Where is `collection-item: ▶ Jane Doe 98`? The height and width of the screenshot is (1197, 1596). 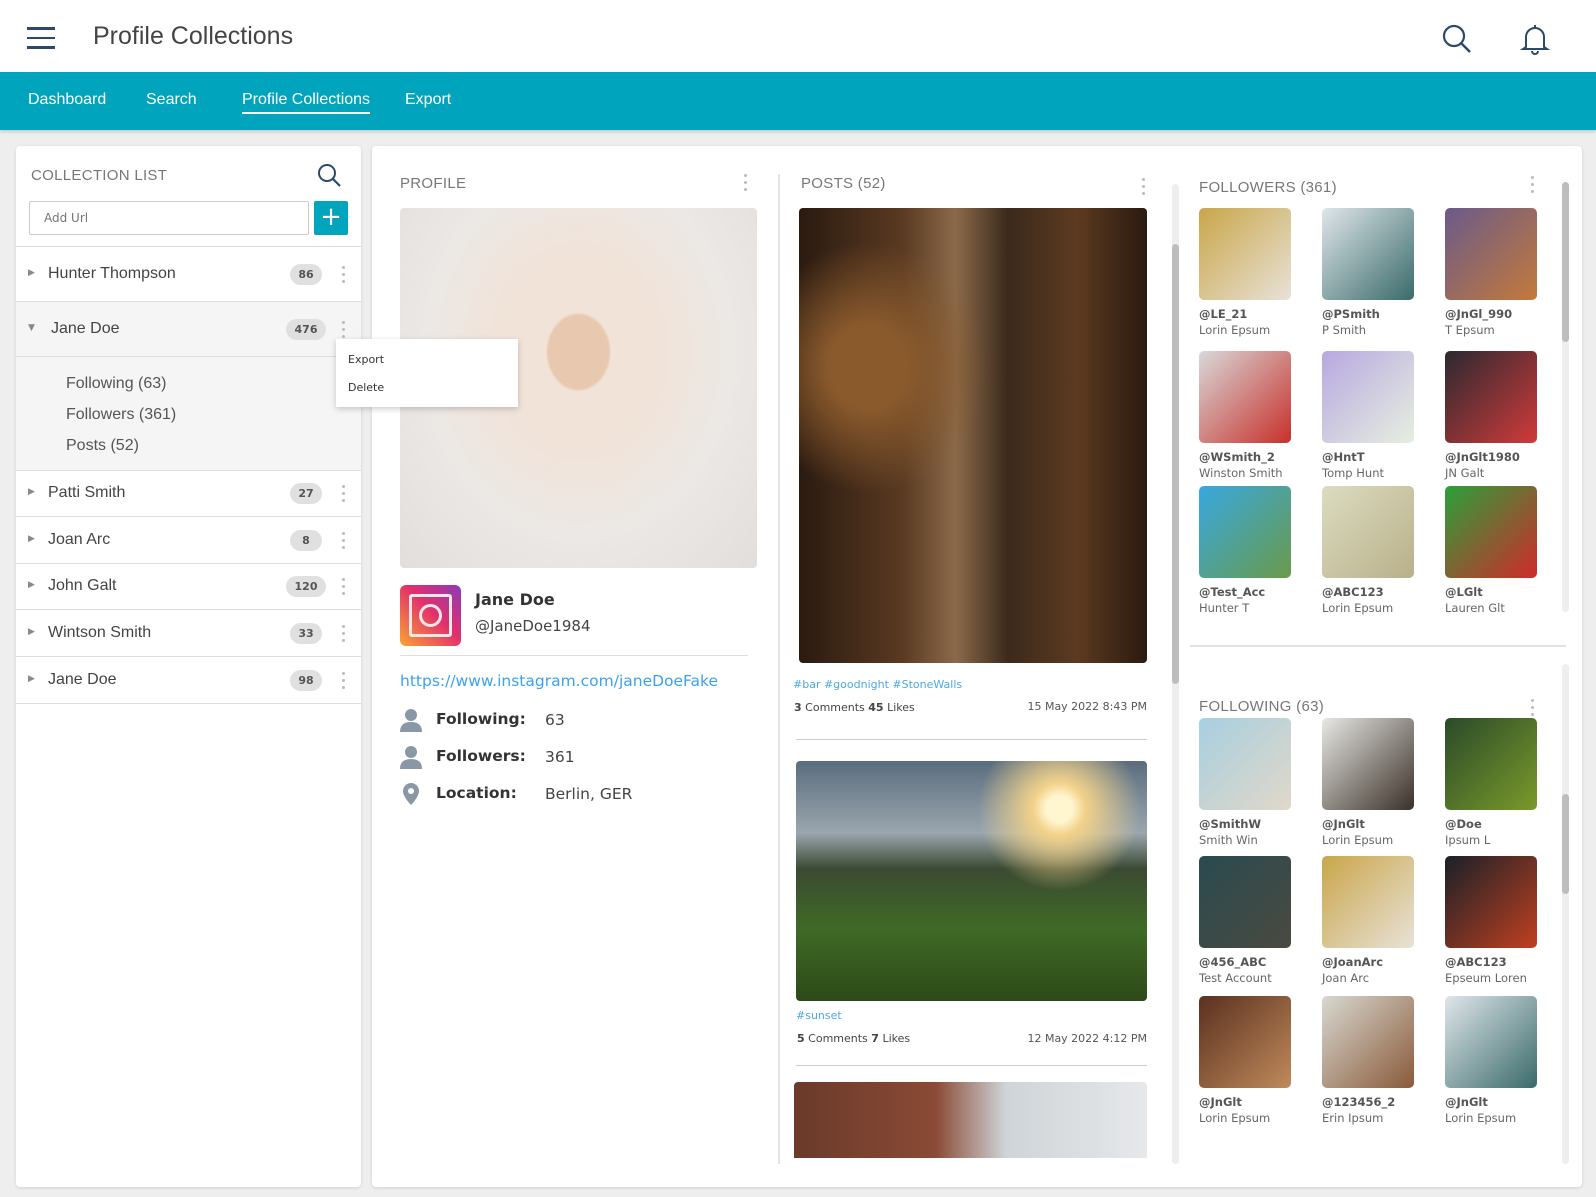 collection-item: ▶ Jane Doe 98 is located at coordinates (188, 679).